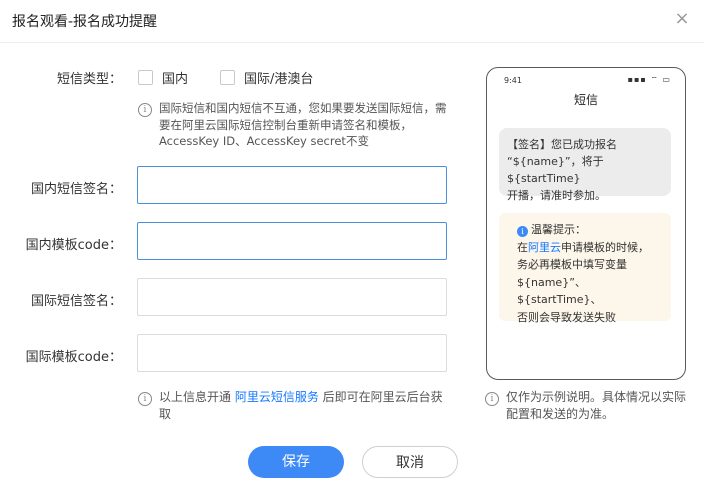 The image size is (704, 488). Describe the element at coordinates (165, 414) in the screenshot. I see `note-text: 取` at that location.